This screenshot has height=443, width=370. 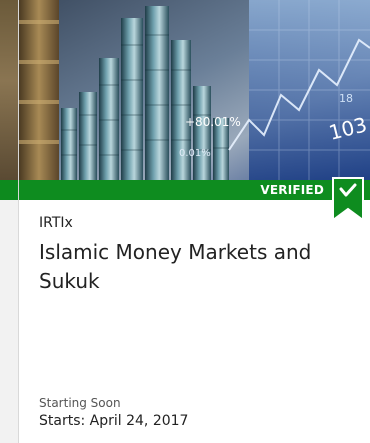 What do you see at coordinates (9, 90) in the screenshot?
I see `previous-card-image` at bounding box center [9, 90].